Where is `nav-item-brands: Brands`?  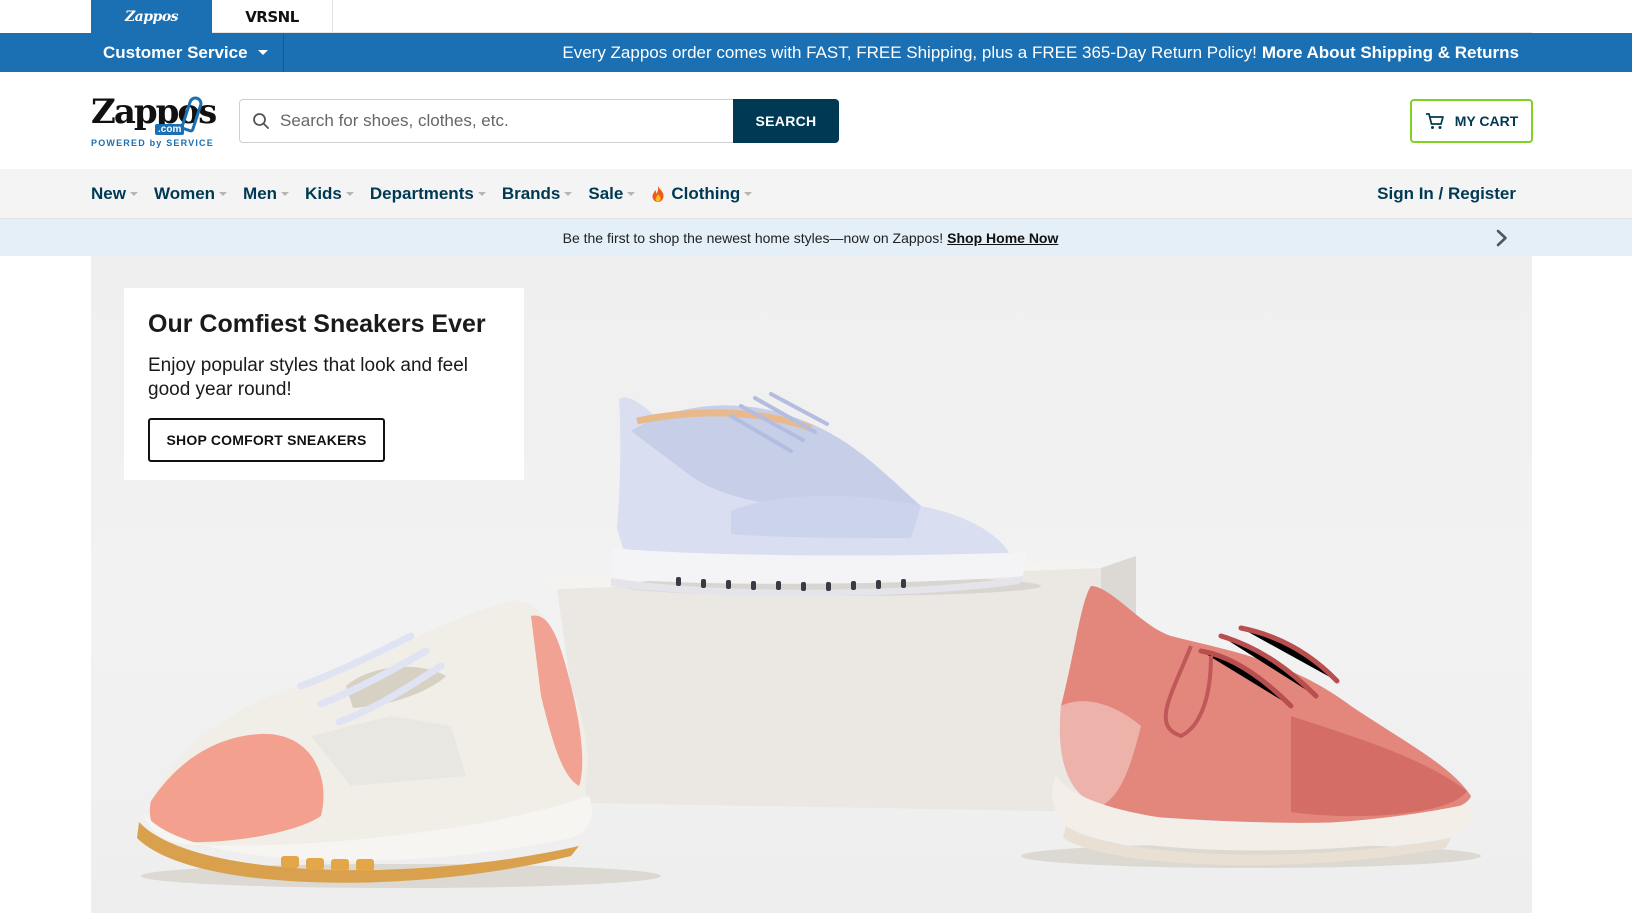
nav-item-brands: Brands is located at coordinates (537, 194).